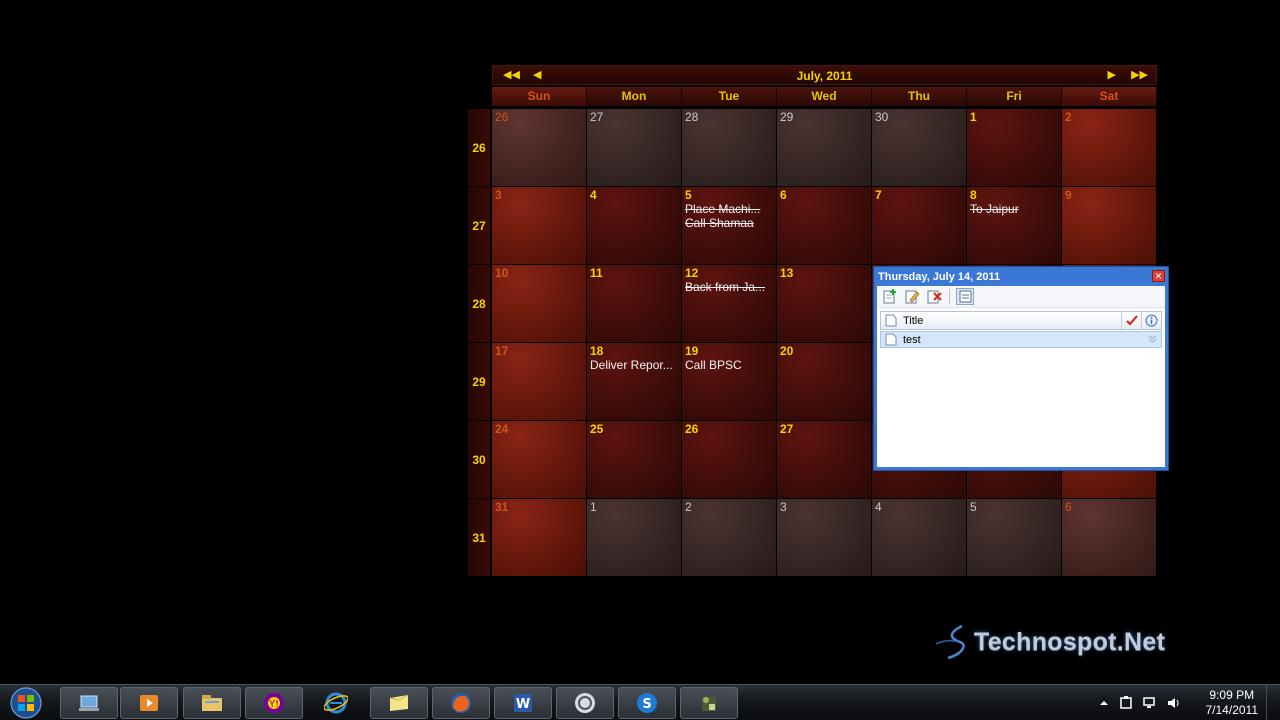 The height and width of the screenshot is (720, 1280). Describe the element at coordinates (212, 703) in the screenshot. I see `file-explorer-icon` at that location.